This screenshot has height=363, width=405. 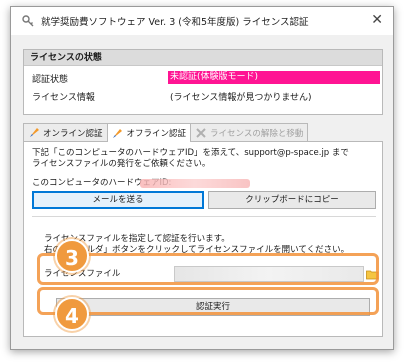 What do you see at coordinates (72, 314) in the screenshot?
I see `step4-badge: 4` at bounding box center [72, 314].